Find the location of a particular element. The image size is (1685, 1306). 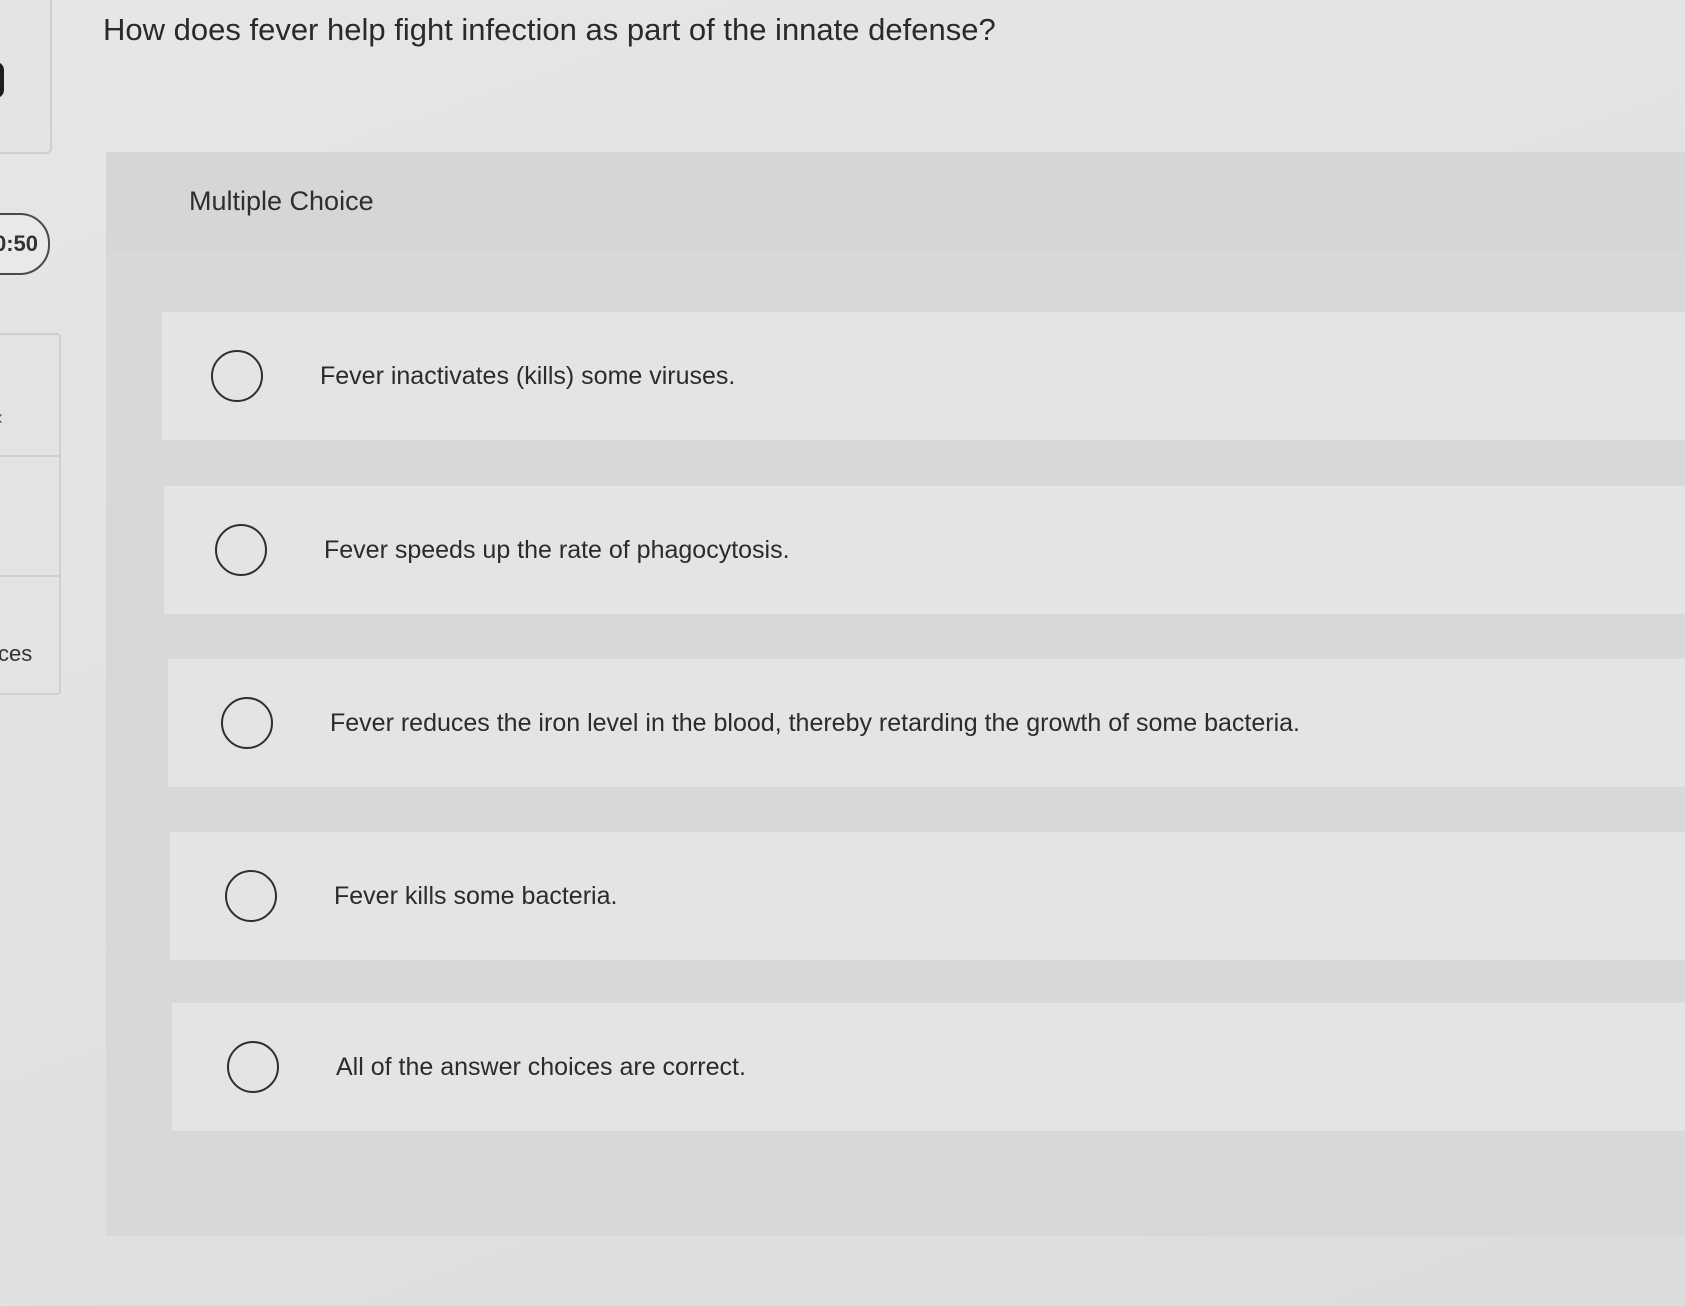

chevron-left-icon: ‹ is located at coordinates (1, 418).